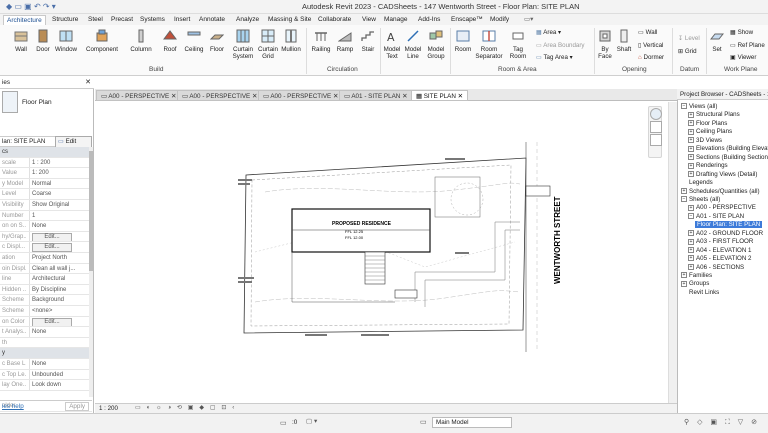 The height and width of the screenshot is (433, 768). I want to click on property-row: lay One... Look down, so click(46, 385).